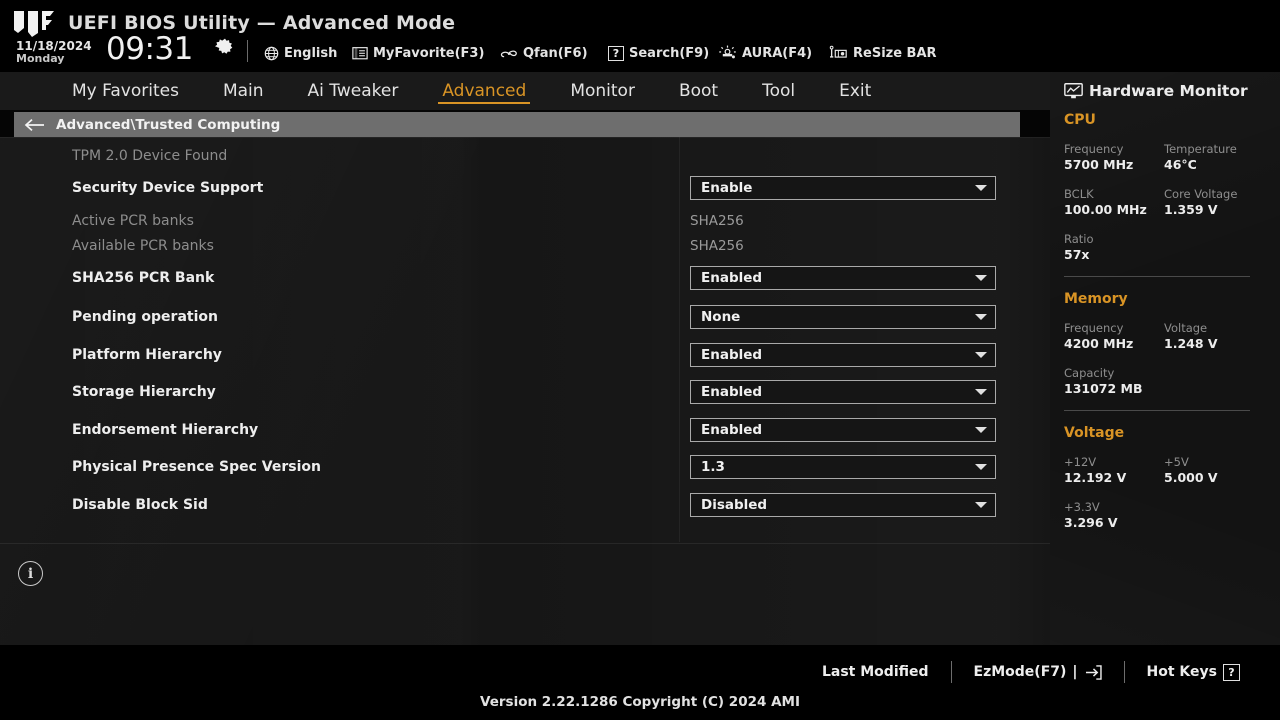  I want to click on hw-metric-row: +12V 12.192 V +5V 5.000 V, so click(1172, 470).